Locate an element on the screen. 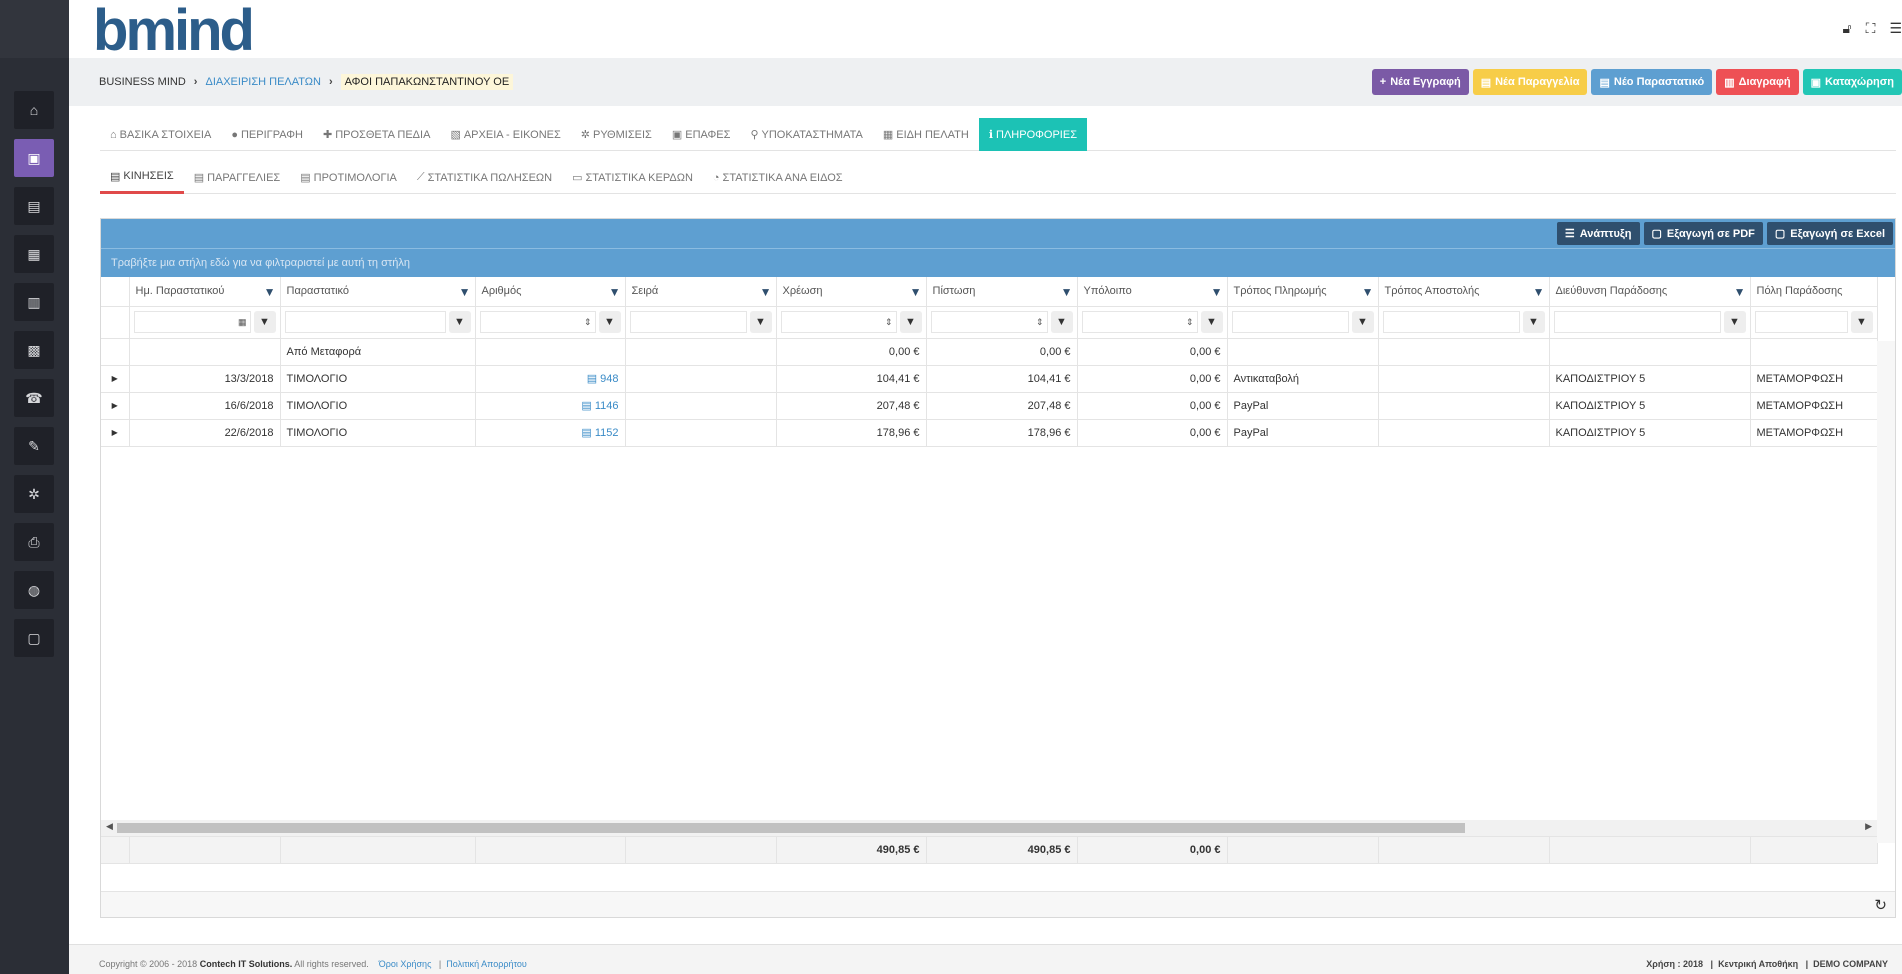 The height and width of the screenshot is (974, 1902). column-header: Παραστατικό ▼ is located at coordinates (378, 292).